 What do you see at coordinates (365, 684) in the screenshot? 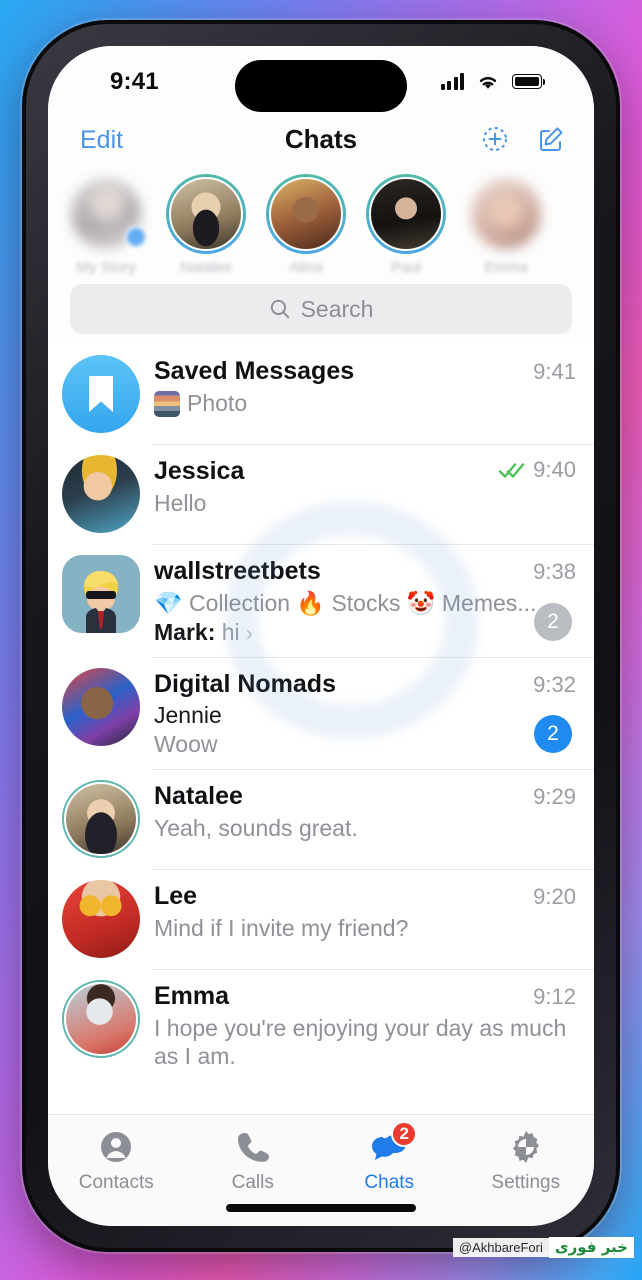
I see `list-item-header: Digital Nomads 9:32` at bounding box center [365, 684].